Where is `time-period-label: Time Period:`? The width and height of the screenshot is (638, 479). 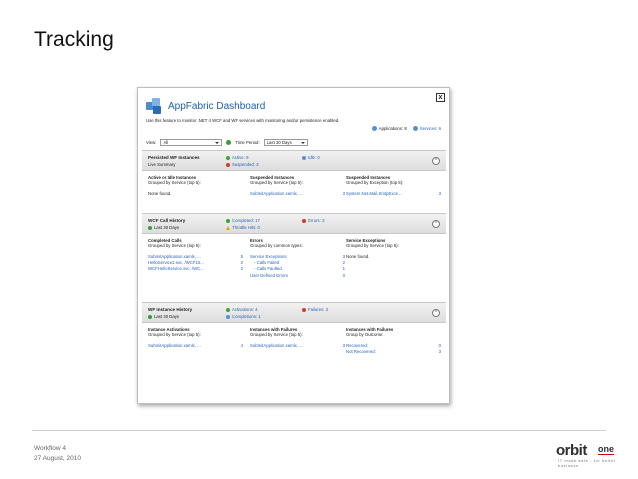 time-period-label: Time Period: is located at coordinates (247, 142).